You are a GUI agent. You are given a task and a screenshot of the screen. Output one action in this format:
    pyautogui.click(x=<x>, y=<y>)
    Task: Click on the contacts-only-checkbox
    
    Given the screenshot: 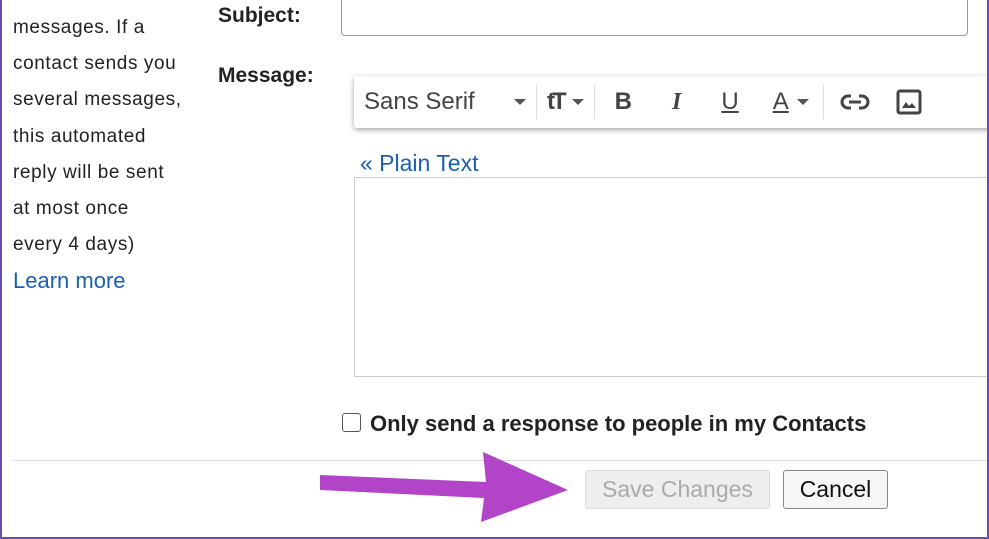 What is the action you would take?
    pyautogui.click(x=351, y=422)
    